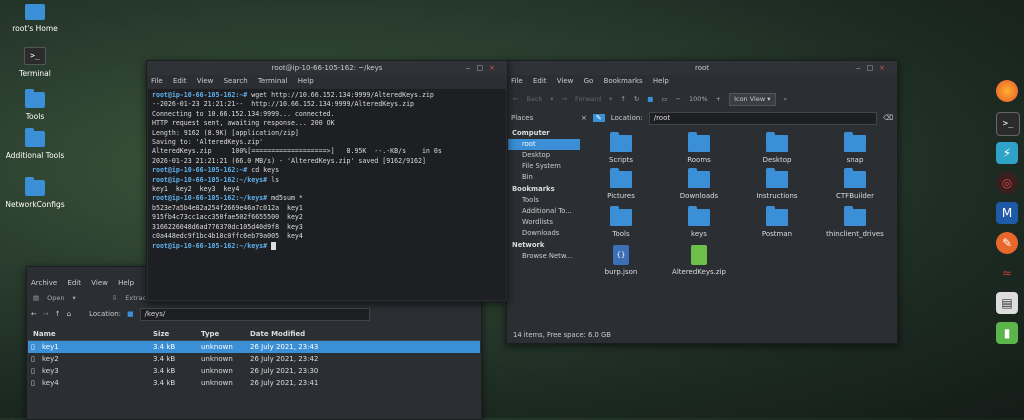 The image size is (1024, 420). What do you see at coordinates (777, 222) in the screenshot?
I see `file-item-postman: Postman` at bounding box center [777, 222].